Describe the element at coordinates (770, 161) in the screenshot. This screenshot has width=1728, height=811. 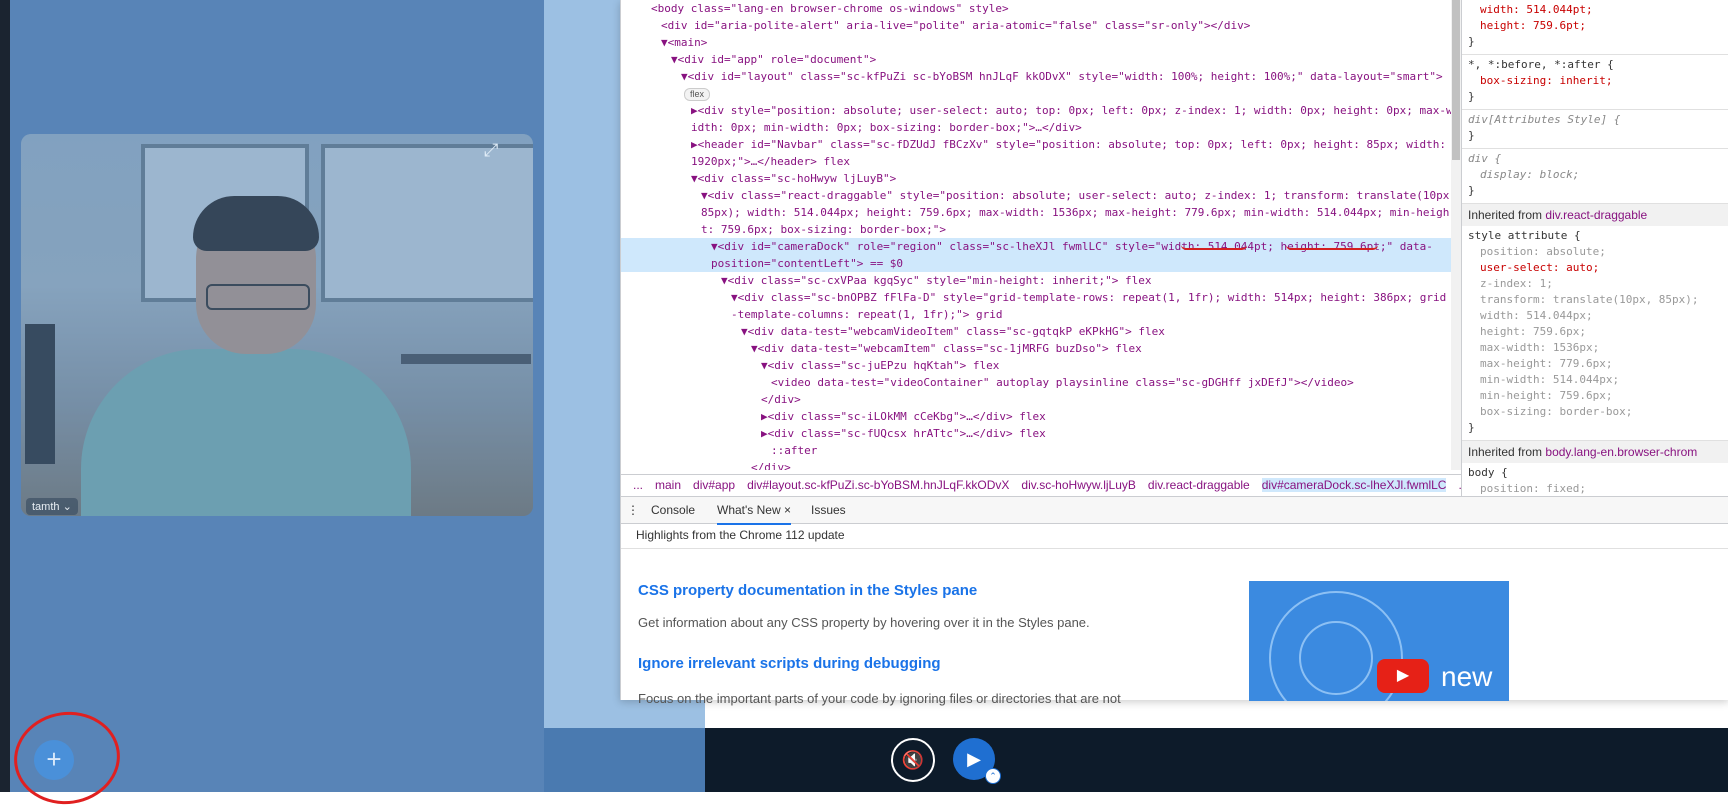
I see `dom-node-text: 1920px;">…</header> flex` at that location.